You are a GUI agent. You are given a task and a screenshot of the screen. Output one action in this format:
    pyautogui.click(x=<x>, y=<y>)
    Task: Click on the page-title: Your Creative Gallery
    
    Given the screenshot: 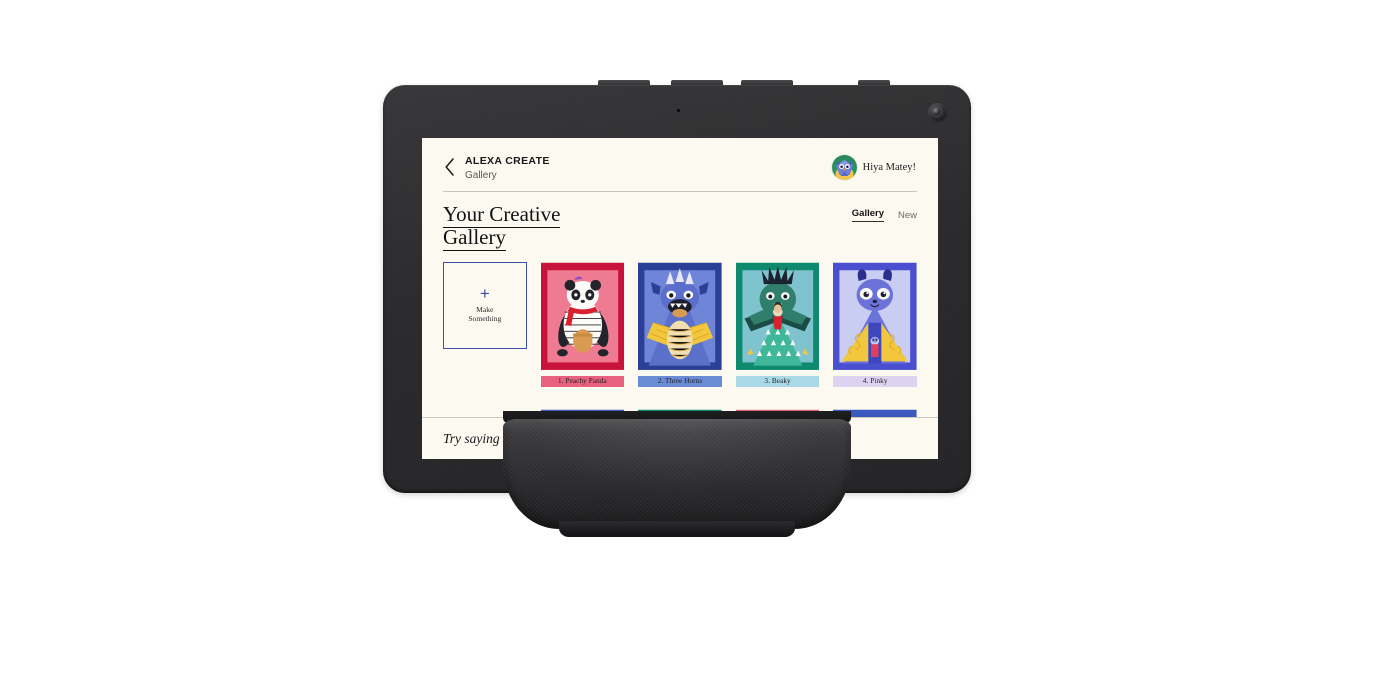 What is the action you would take?
    pyautogui.click(x=502, y=226)
    